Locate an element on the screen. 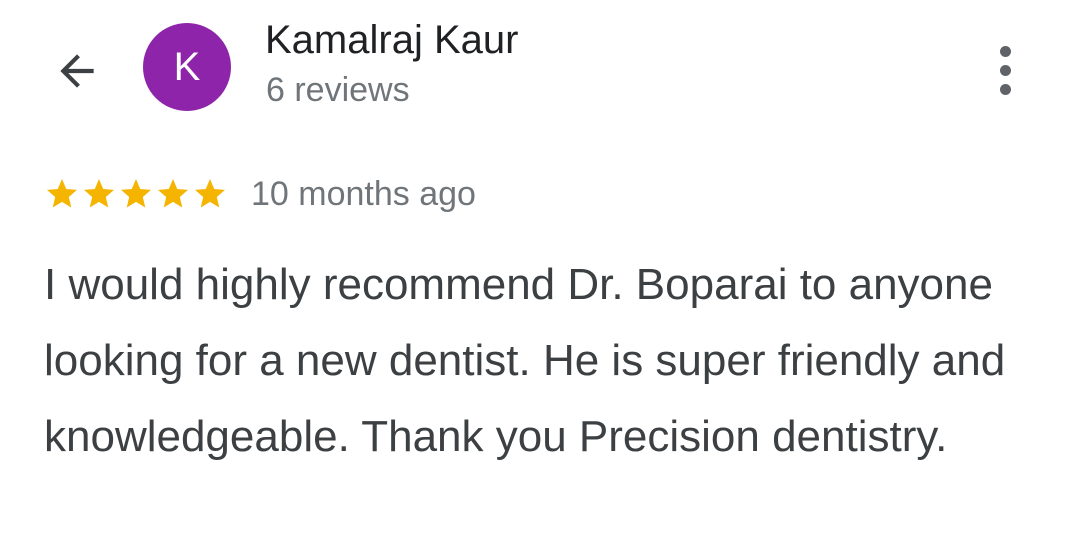  arrow-back-icon is located at coordinates (77, 71).